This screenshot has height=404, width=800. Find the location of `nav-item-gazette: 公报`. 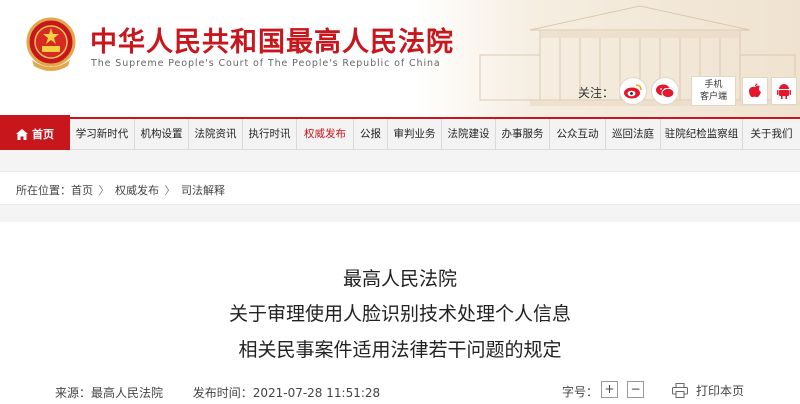

nav-item-gazette: 公报 is located at coordinates (371, 134).